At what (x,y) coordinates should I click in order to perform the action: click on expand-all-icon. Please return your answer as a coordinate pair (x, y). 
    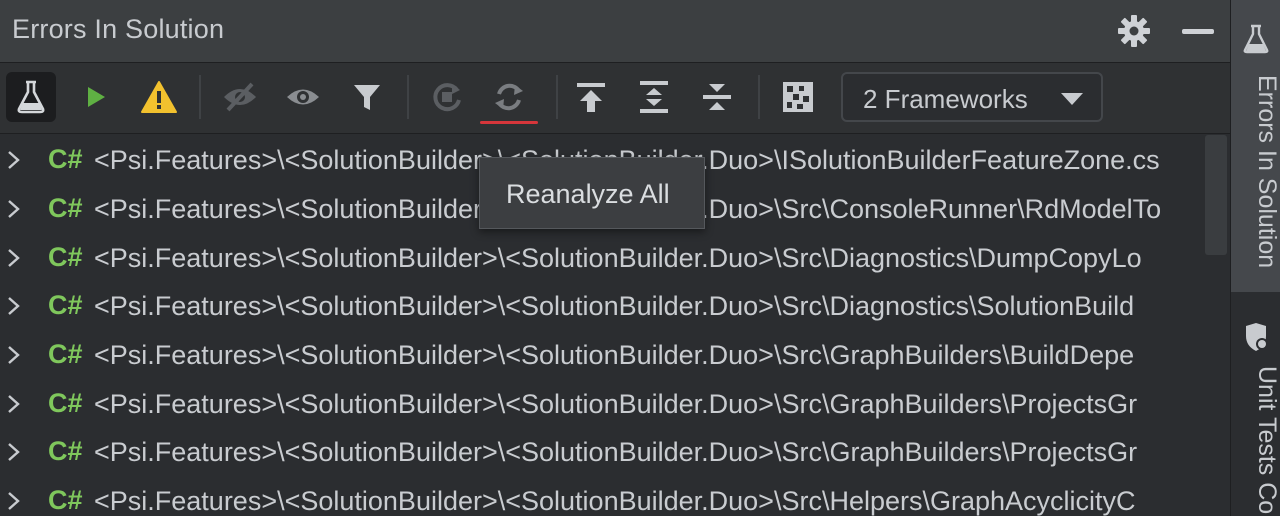
    Looking at the image, I should click on (654, 97).